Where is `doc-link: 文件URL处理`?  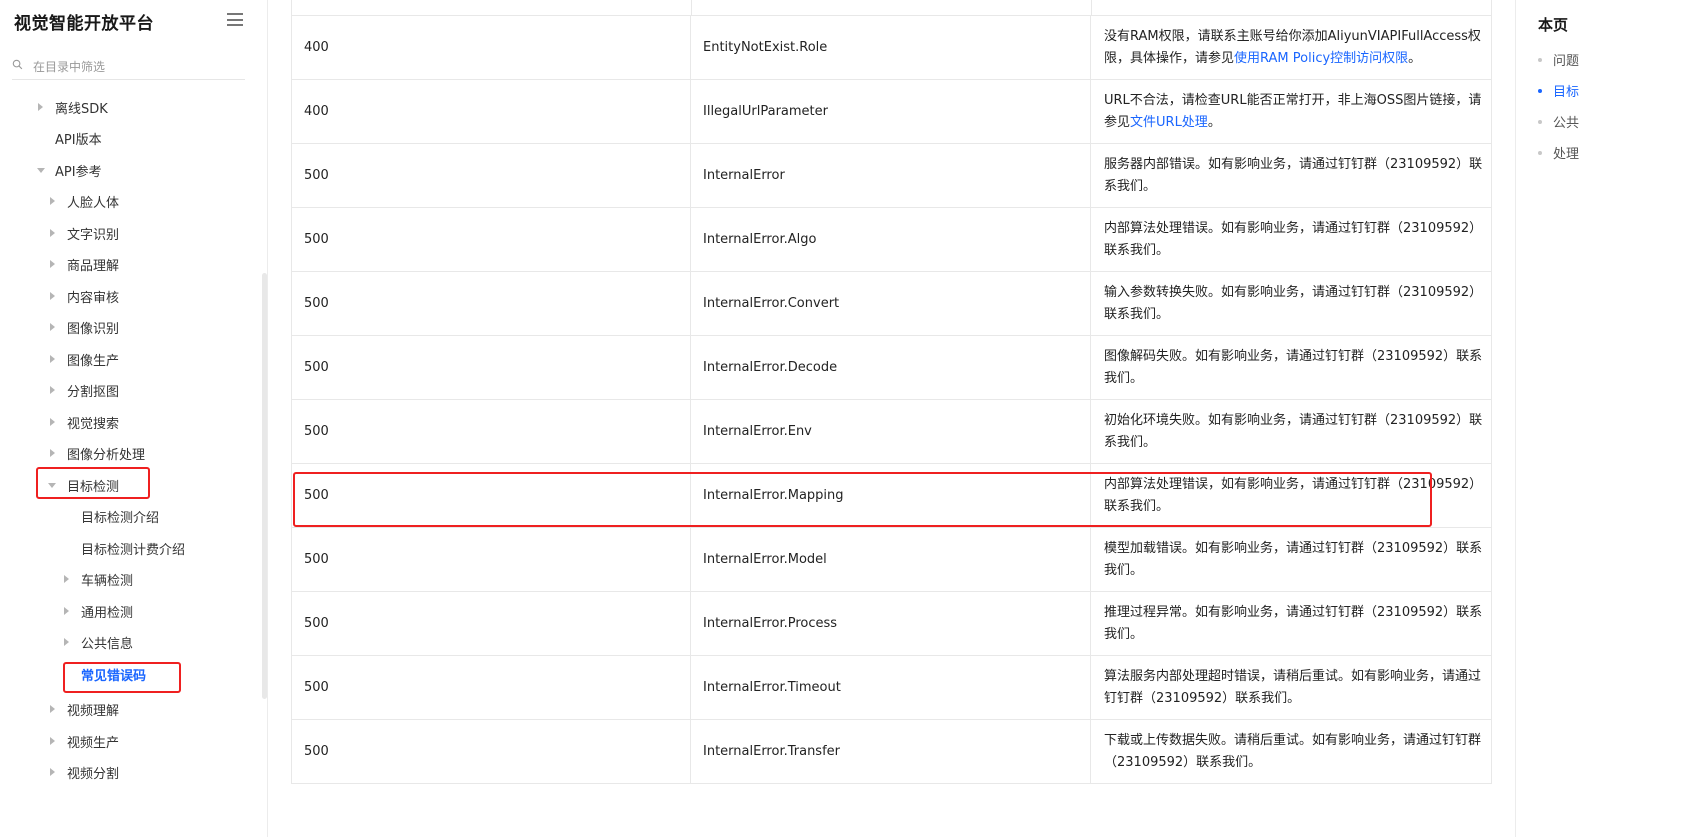
doc-link: 文件URL处理 is located at coordinates (1169, 122).